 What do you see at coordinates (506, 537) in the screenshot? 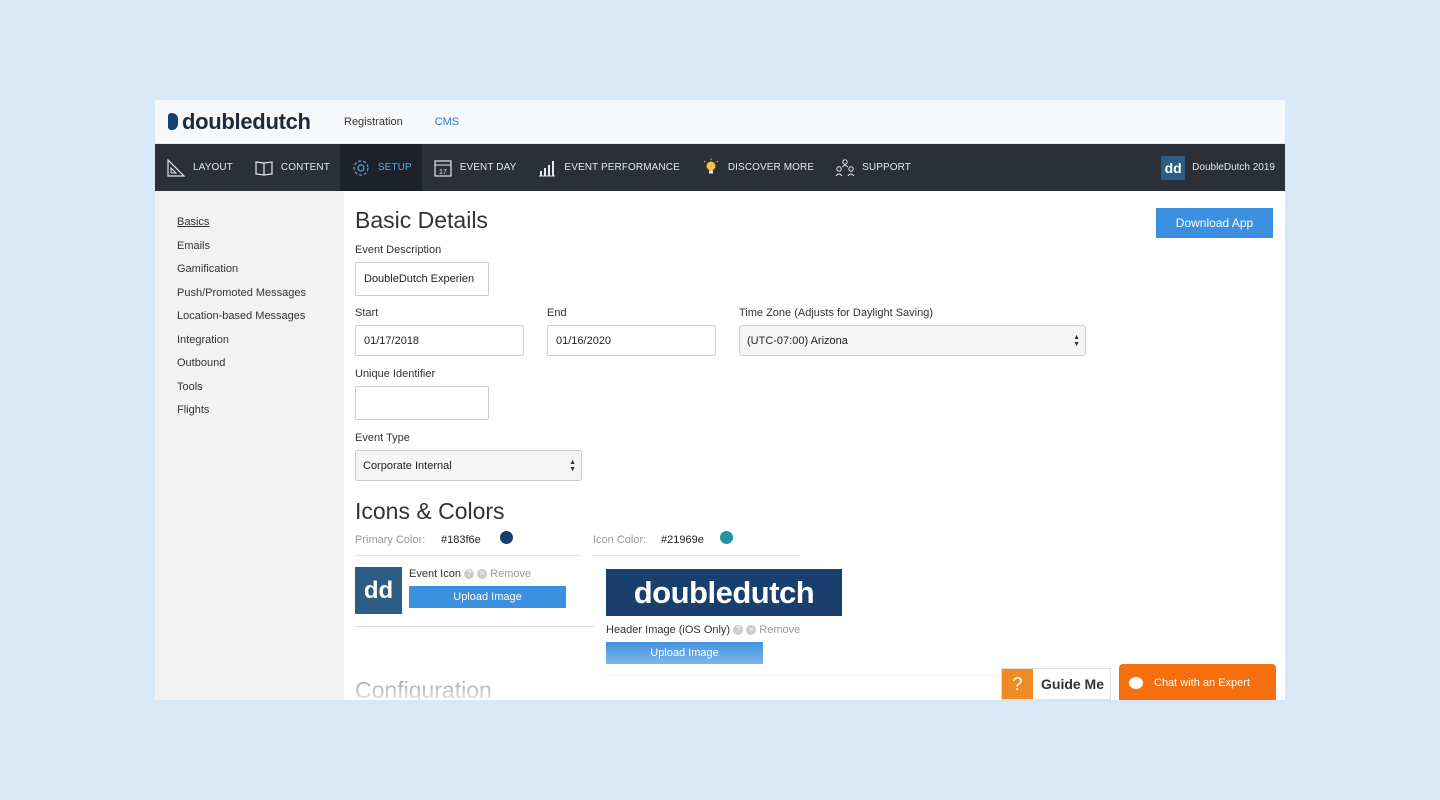
I see `primary-color-swatch` at bounding box center [506, 537].